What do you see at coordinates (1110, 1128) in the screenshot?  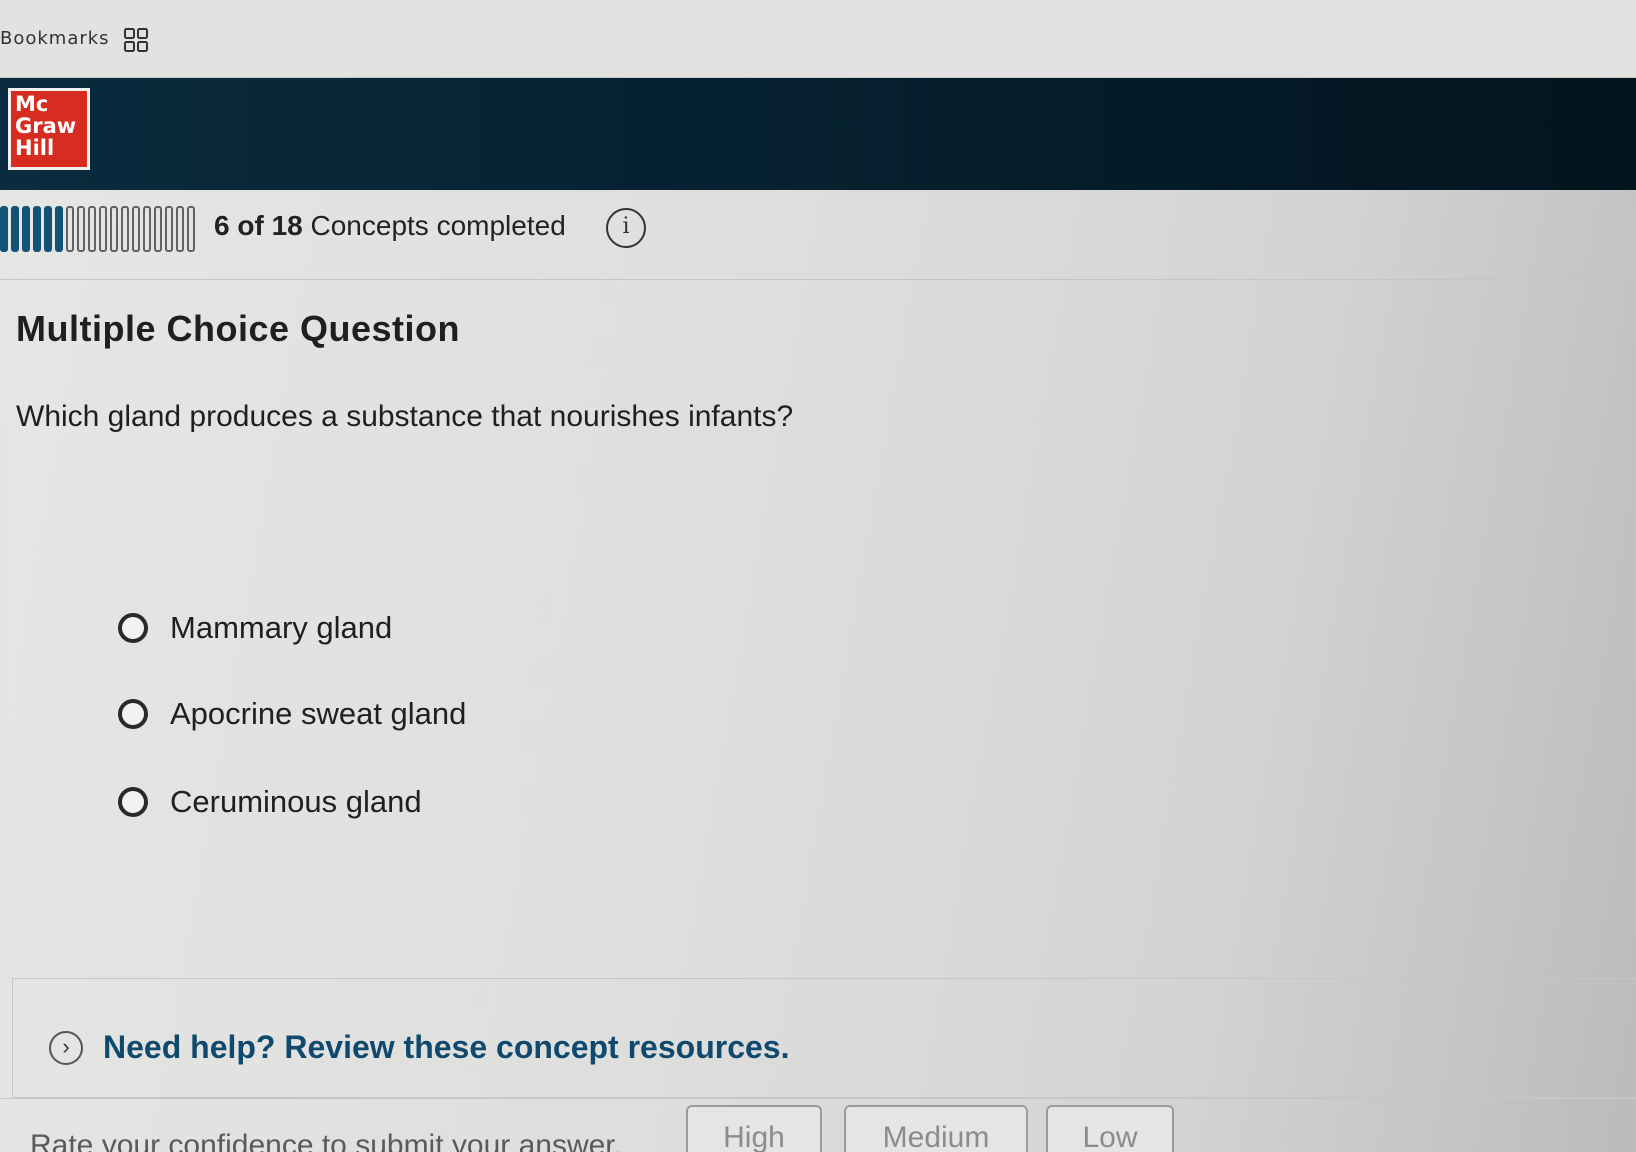 I see `confidence-low-button: Low` at bounding box center [1110, 1128].